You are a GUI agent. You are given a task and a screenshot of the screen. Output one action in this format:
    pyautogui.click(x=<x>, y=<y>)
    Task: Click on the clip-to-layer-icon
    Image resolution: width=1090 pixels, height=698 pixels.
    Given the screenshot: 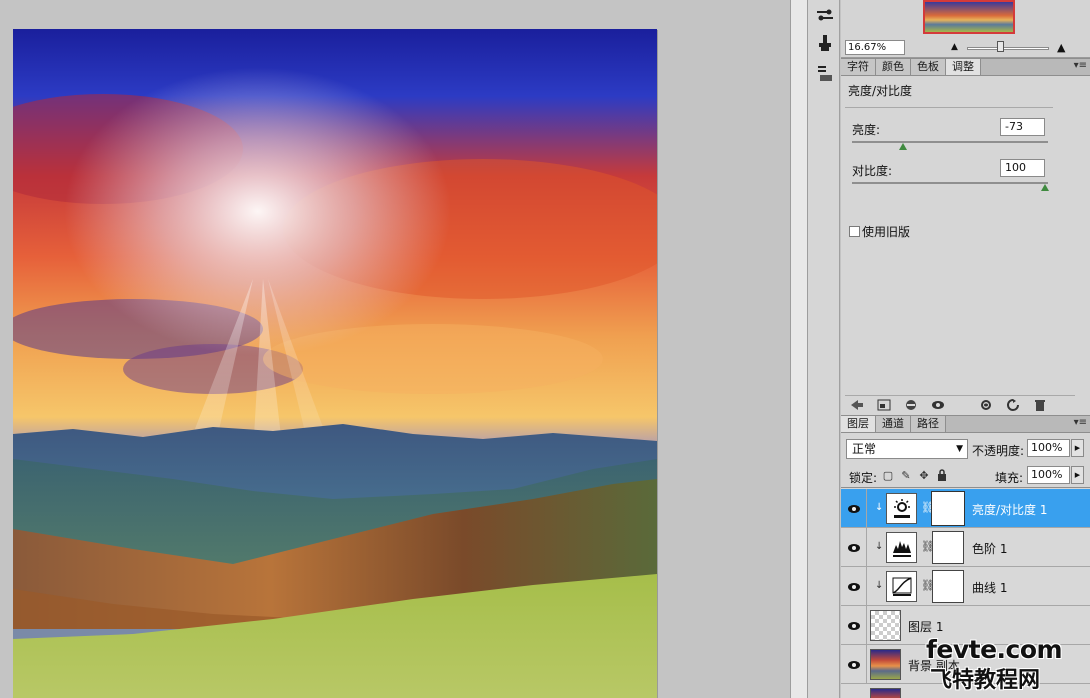 What is the action you would take?
    pyautogui.click(x=911, y=405)
    